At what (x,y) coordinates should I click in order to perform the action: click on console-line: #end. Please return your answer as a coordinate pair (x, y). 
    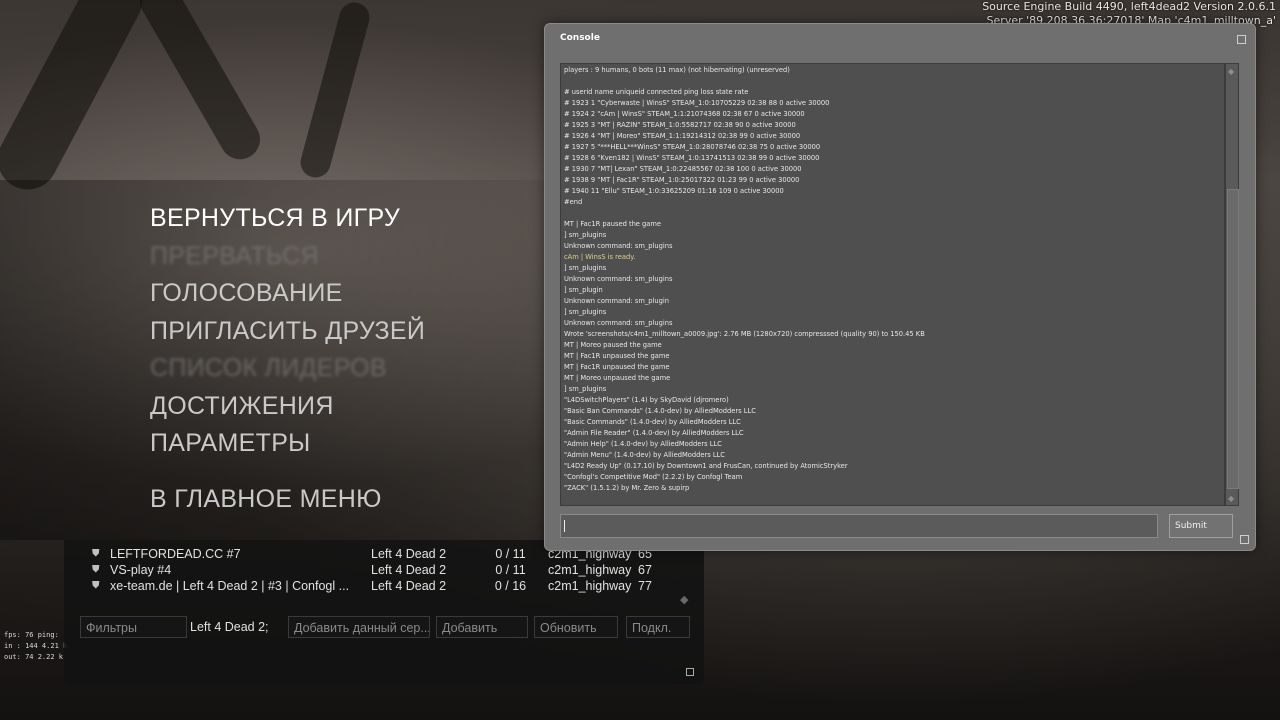
    Looking at the image, I should click on (573, 202).